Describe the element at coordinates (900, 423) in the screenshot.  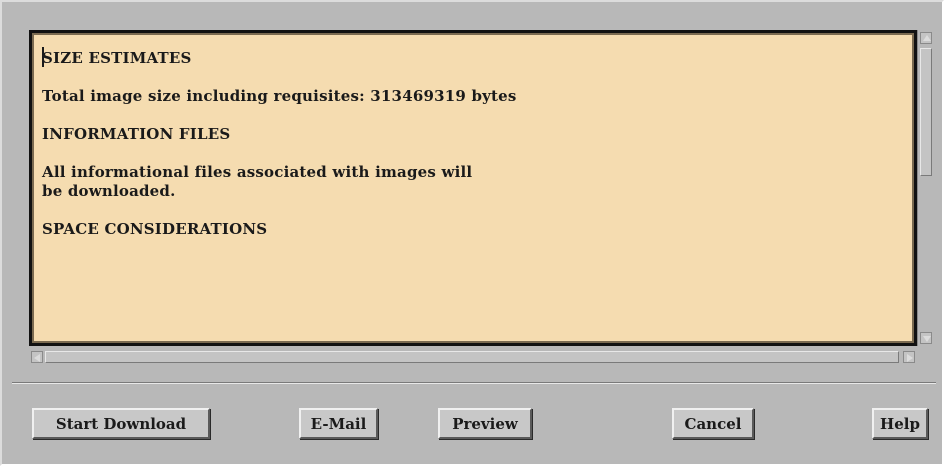
I see `help-button: Help` at that location.